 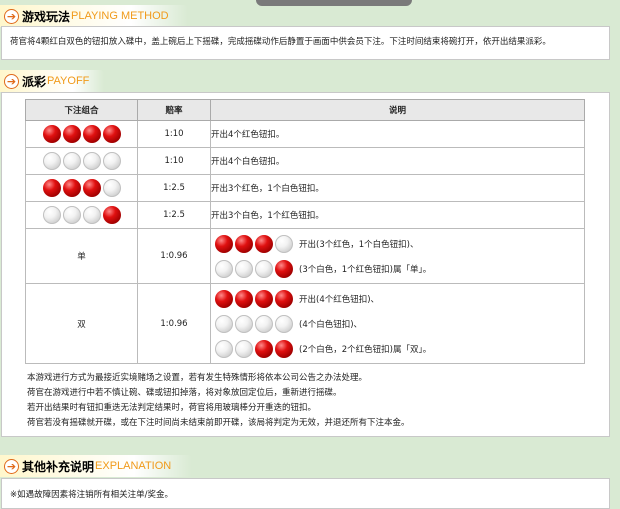 I want to click on note-line: 荷官在游戏进行中若不慎让碗、碟或钮扣掉落，将对象放回定位后，重新进行摇碟。, so click(x=184, y=393).